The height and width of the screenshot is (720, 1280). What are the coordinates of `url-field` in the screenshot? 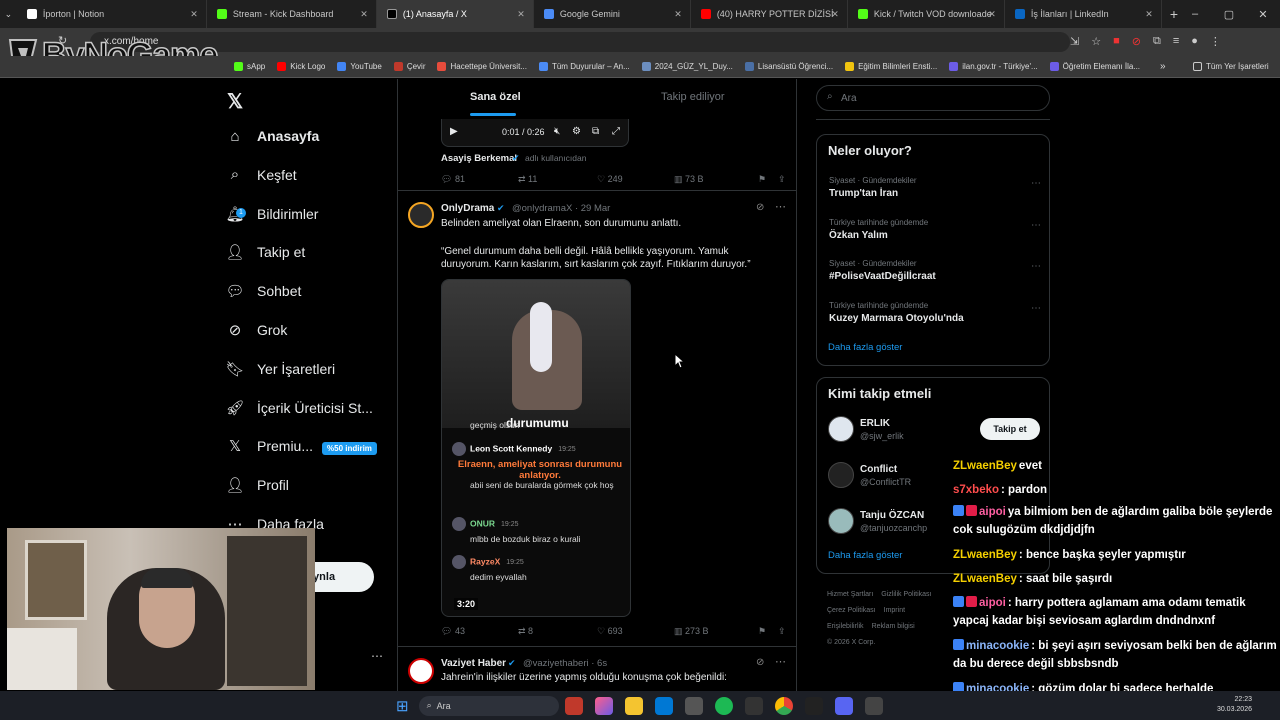 It's located at (580, 42).